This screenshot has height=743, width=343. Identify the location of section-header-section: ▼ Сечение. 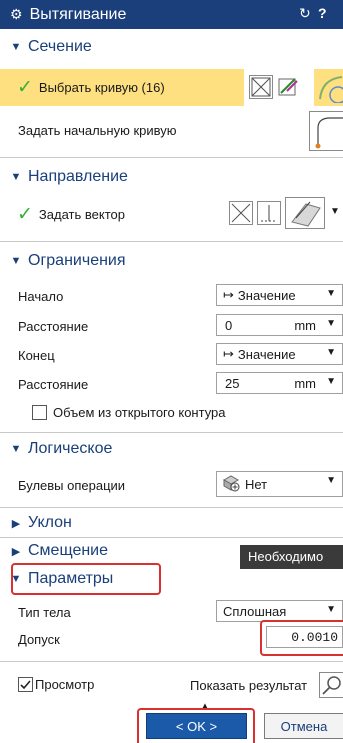
(171, 47).